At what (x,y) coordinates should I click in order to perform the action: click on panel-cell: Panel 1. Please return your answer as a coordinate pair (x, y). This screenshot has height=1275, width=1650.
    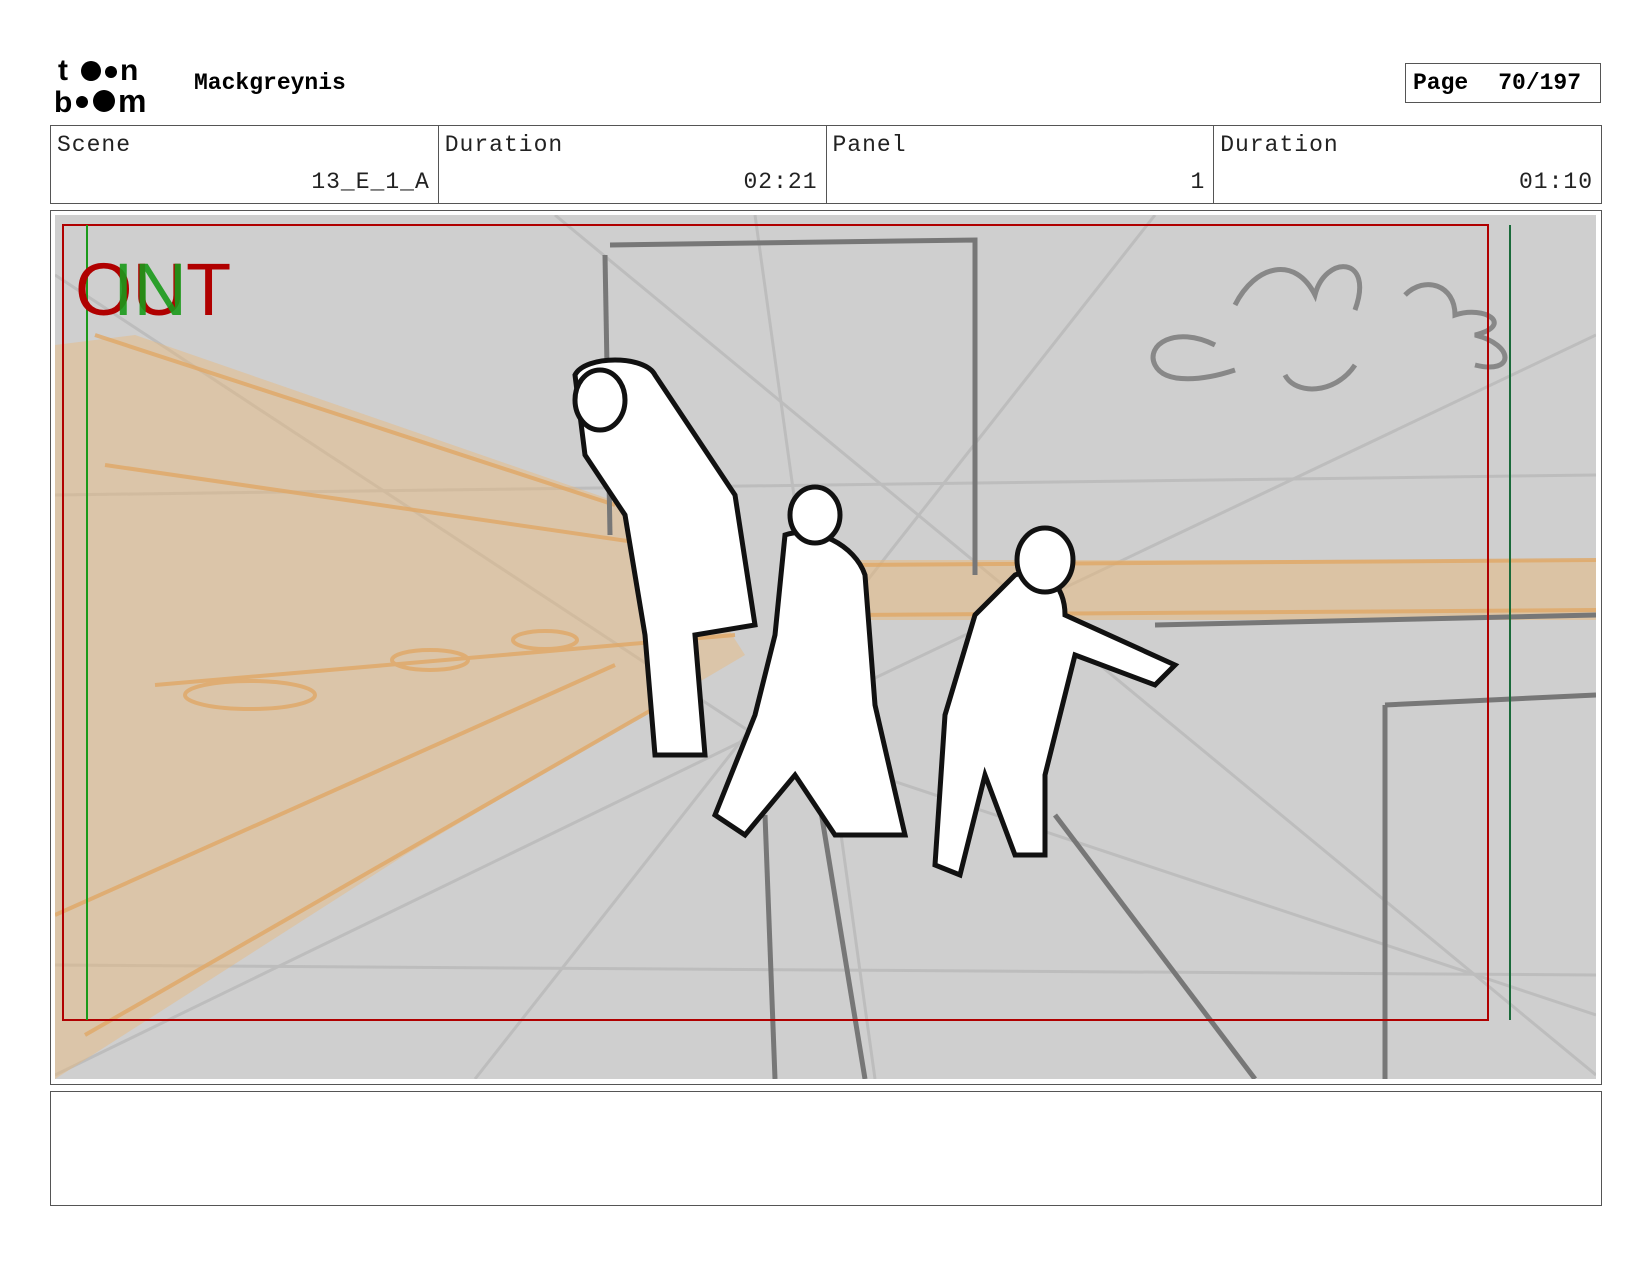
    Looking at the image, I should click on (1021, 164).